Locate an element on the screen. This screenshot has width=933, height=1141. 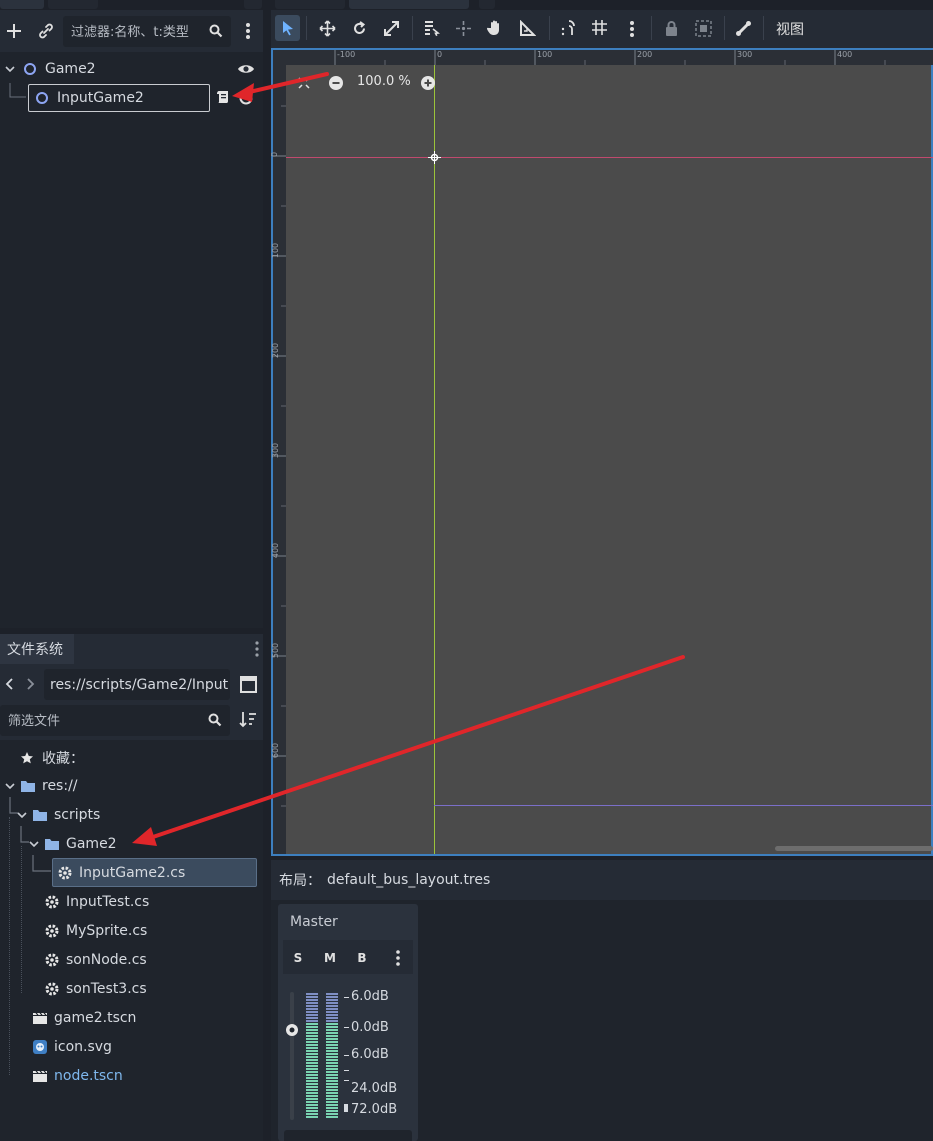
move-icon is located at coordinates (327, 28).